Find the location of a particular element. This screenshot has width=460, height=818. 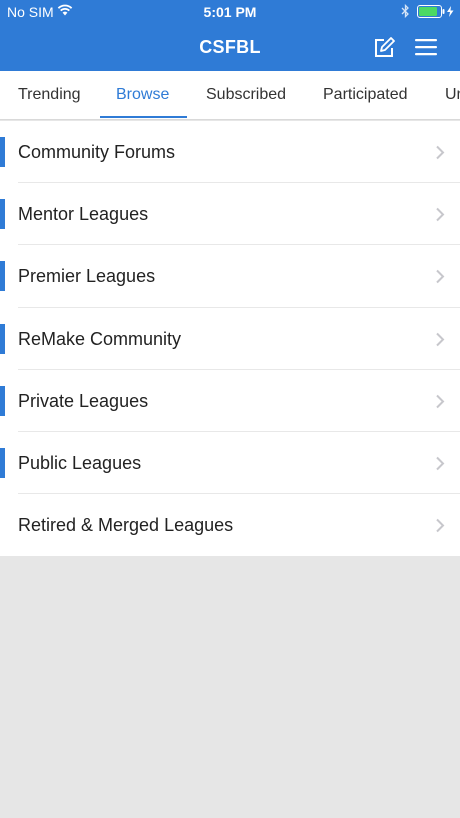

tab-unread-partial: Un is located at coordinates (452, 95).